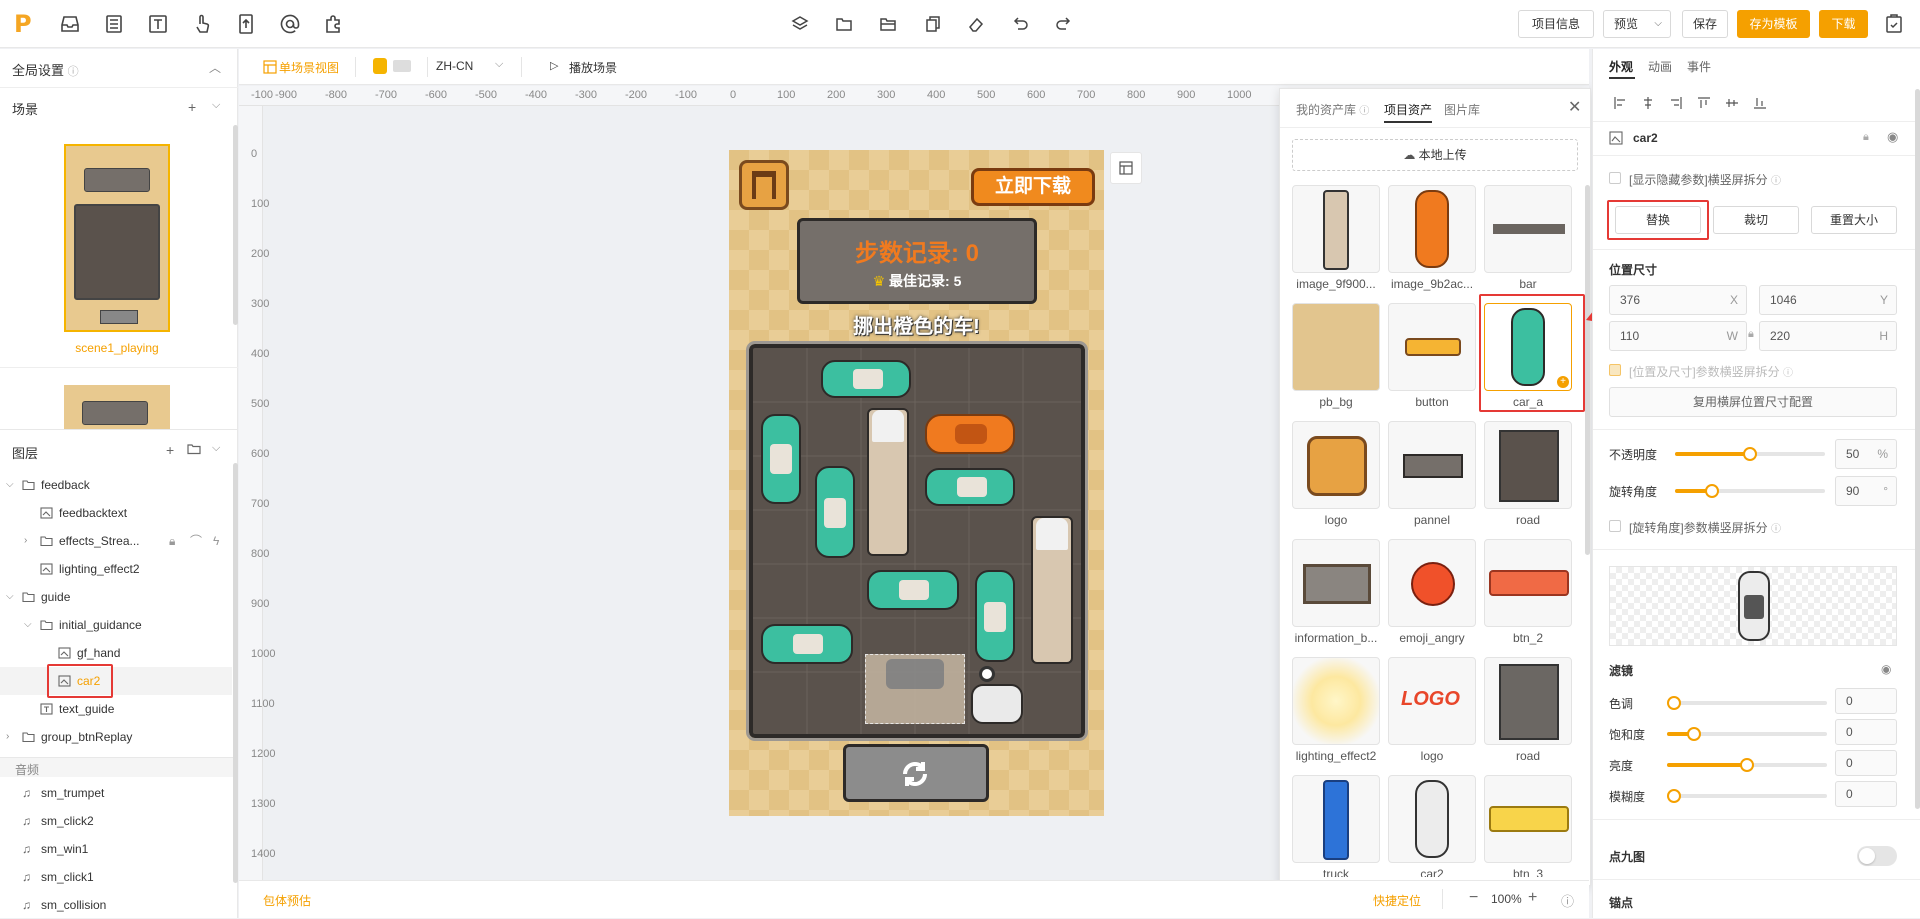  I want to click on asset-emoji-angry, so click(1432, 583).